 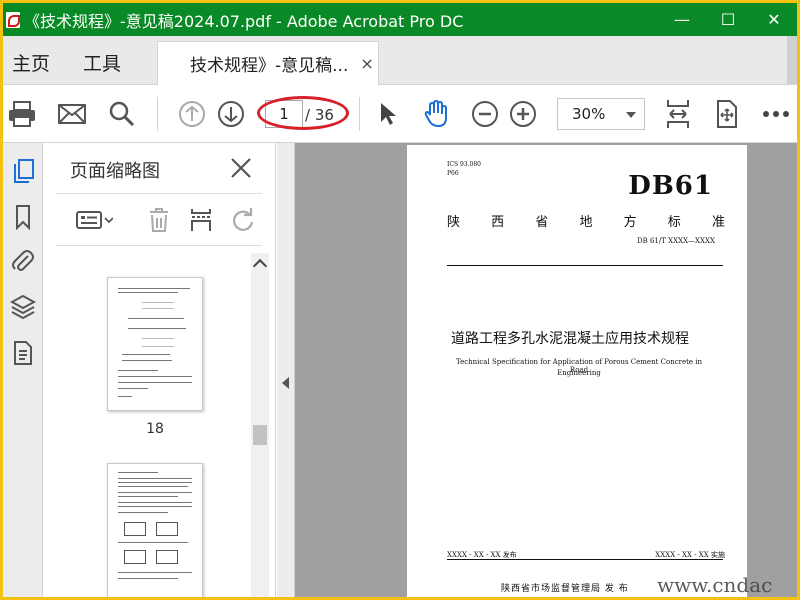 I want to click on document-number: DB 61/T XXXX—XXXX, so click(x=675, y=241).